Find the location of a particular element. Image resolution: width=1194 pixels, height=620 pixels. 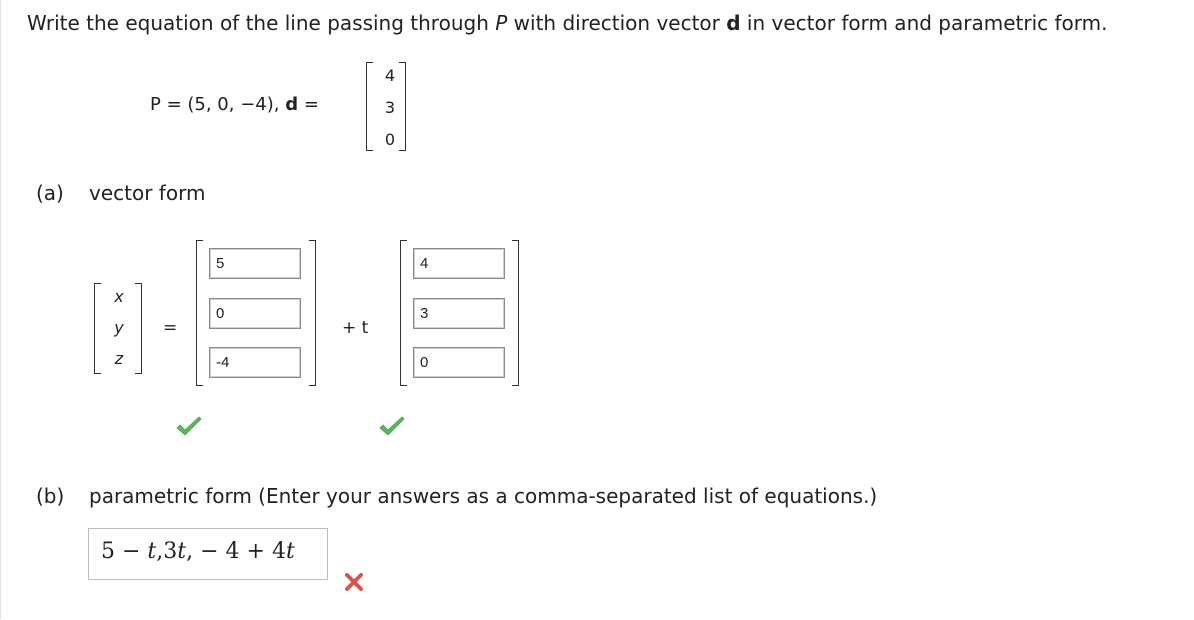

given-direction-x: 4 is located at coordinates (390, 75).